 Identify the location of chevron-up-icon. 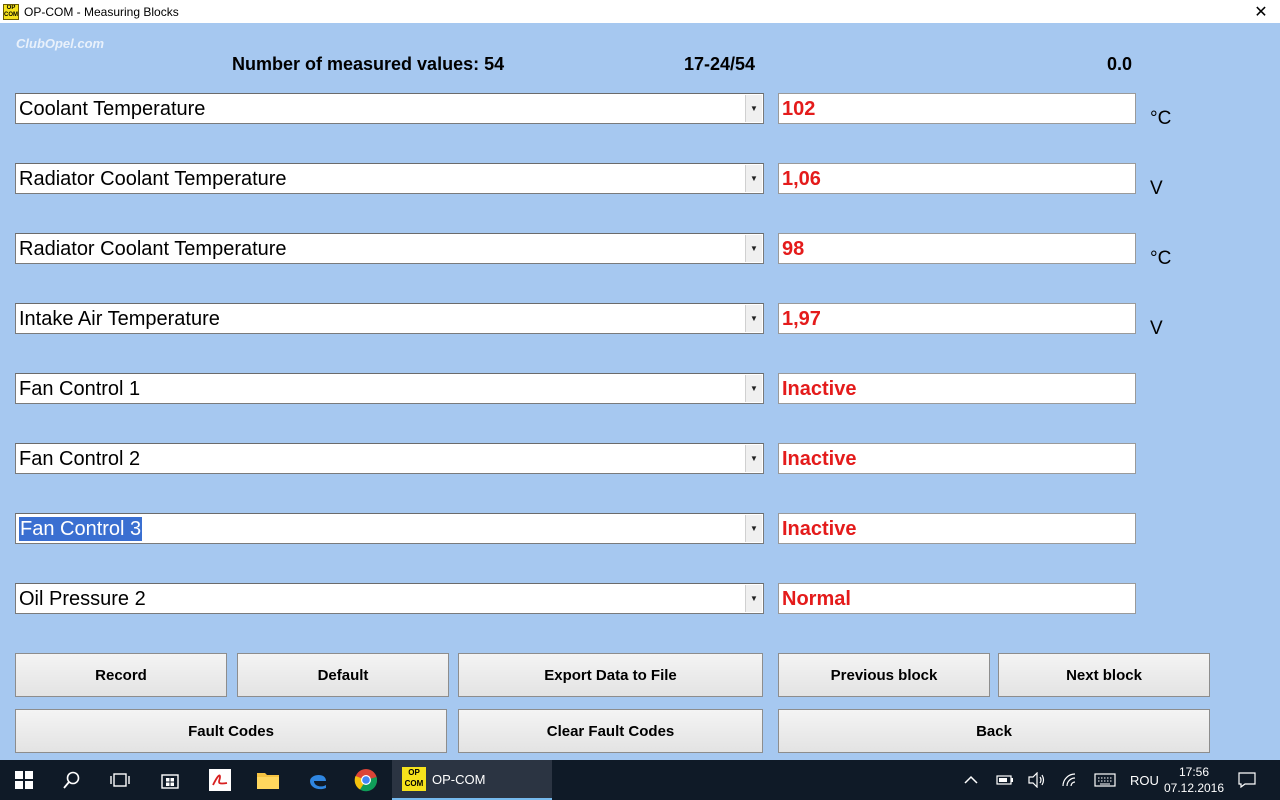
(971, 779).